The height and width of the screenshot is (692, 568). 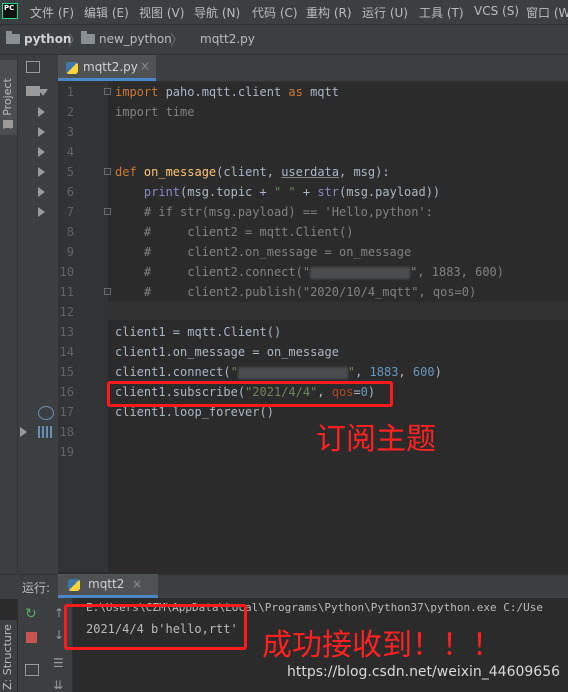 What do you see at coordinates (36, 588) in the screenshot?
I see `run-label: 运行:` at bounding box center [36, 588].